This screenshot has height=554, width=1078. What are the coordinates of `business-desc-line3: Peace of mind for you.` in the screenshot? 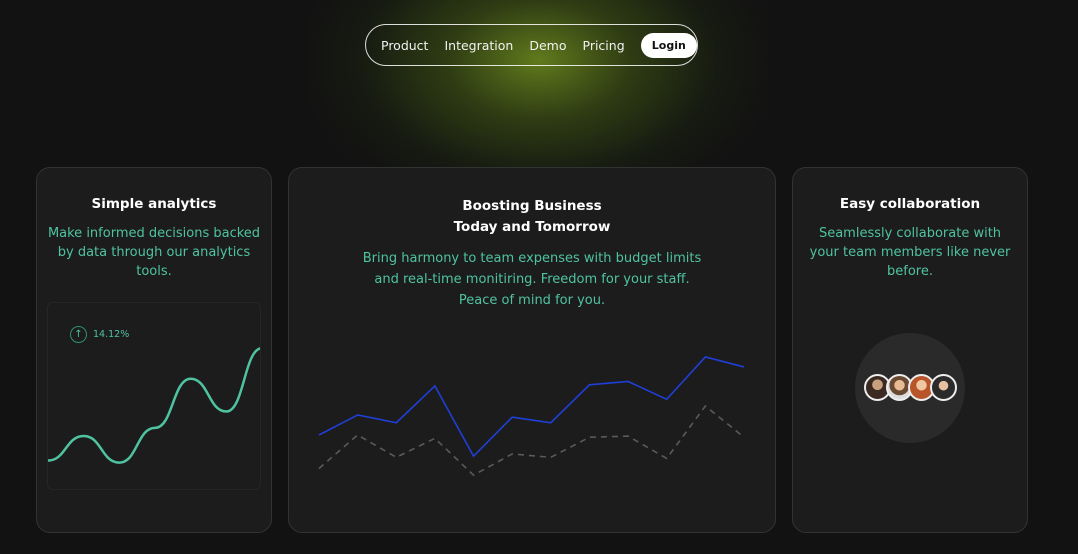 It's located at (532, 300).